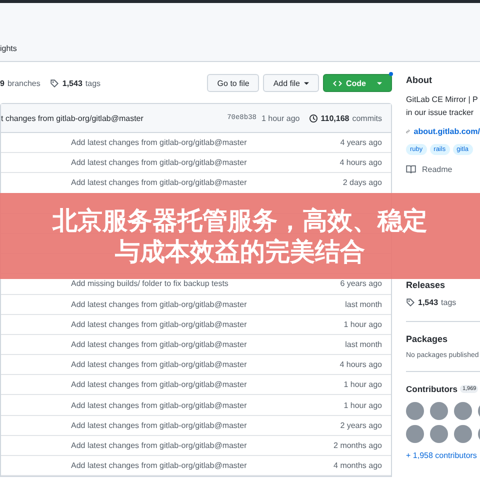 The height and width of the screenshot is (480, 480). What do you see at coordinates (442, 100) in the screenshot?
I see `repo-description: GitLab CE Mirror | P` at bounding box center [442, 100].